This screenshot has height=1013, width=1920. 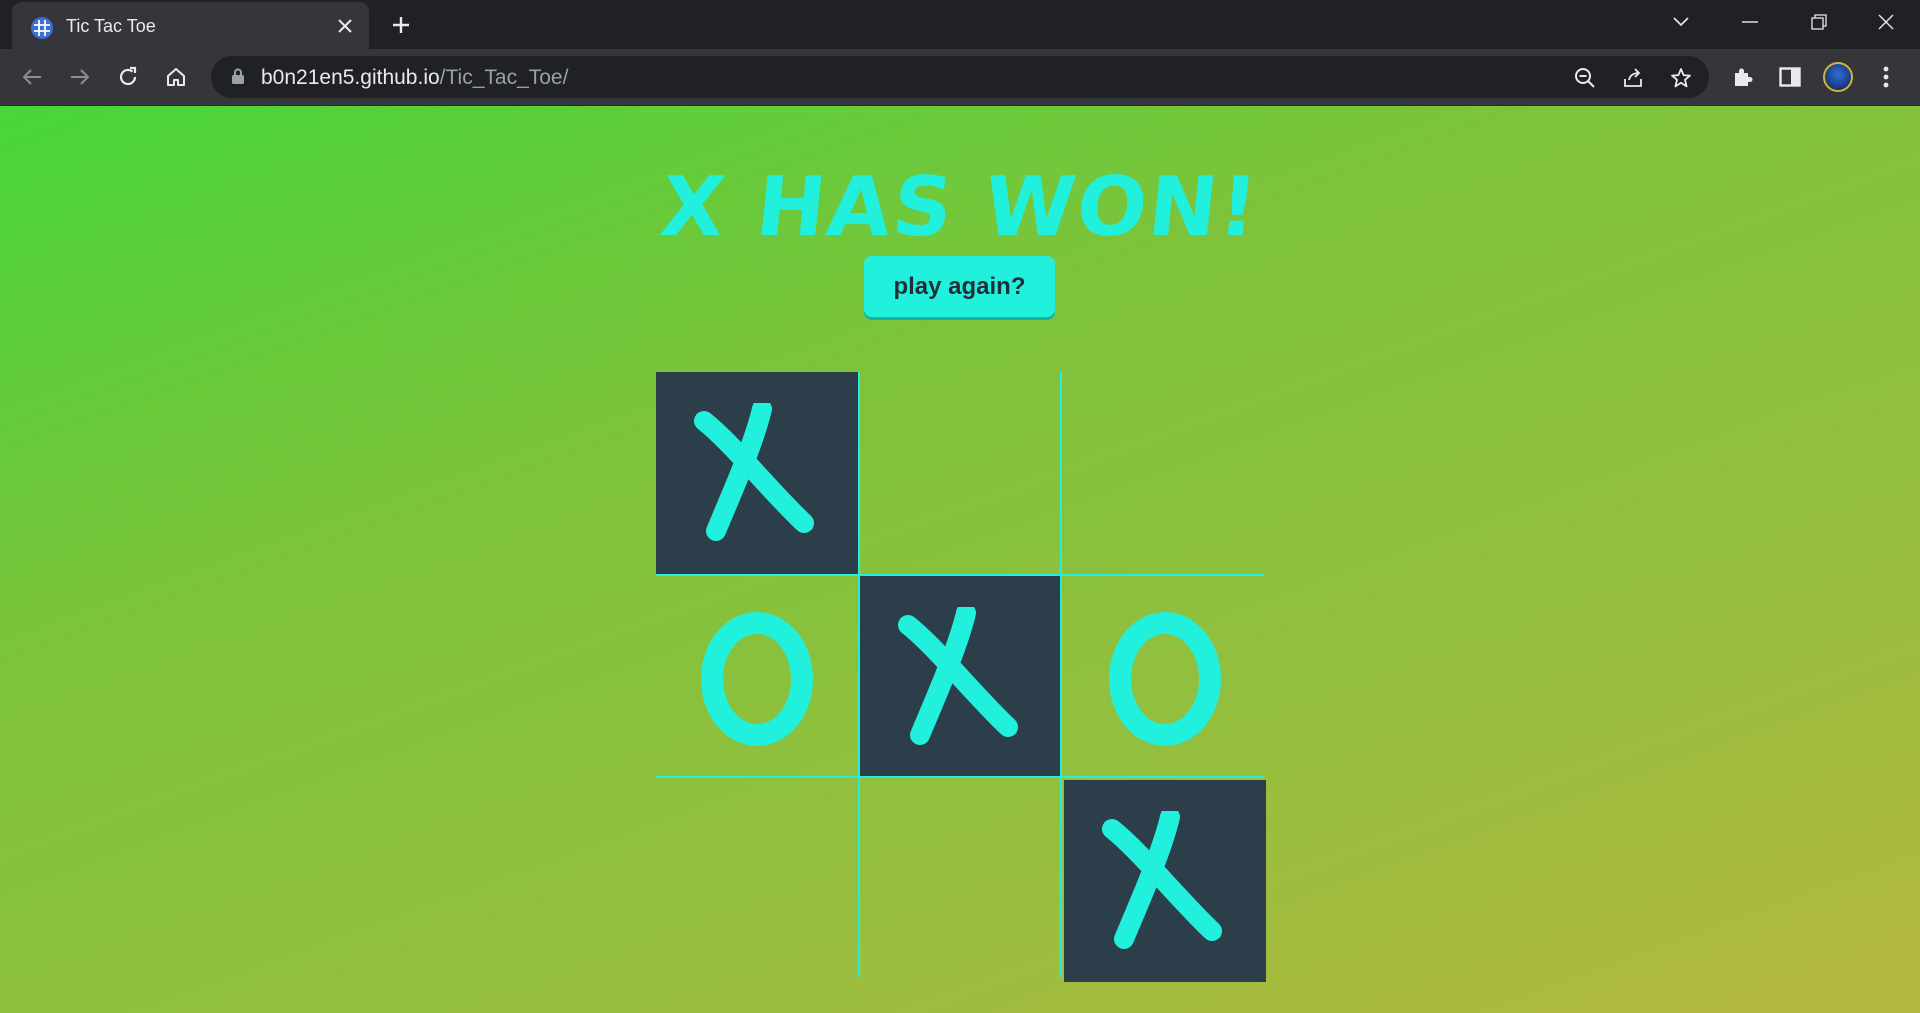 What do you see at coordinates (960, 207) in the screenshot?
I see `game-status-heading: X has won!` at bounding box center [960, 207].